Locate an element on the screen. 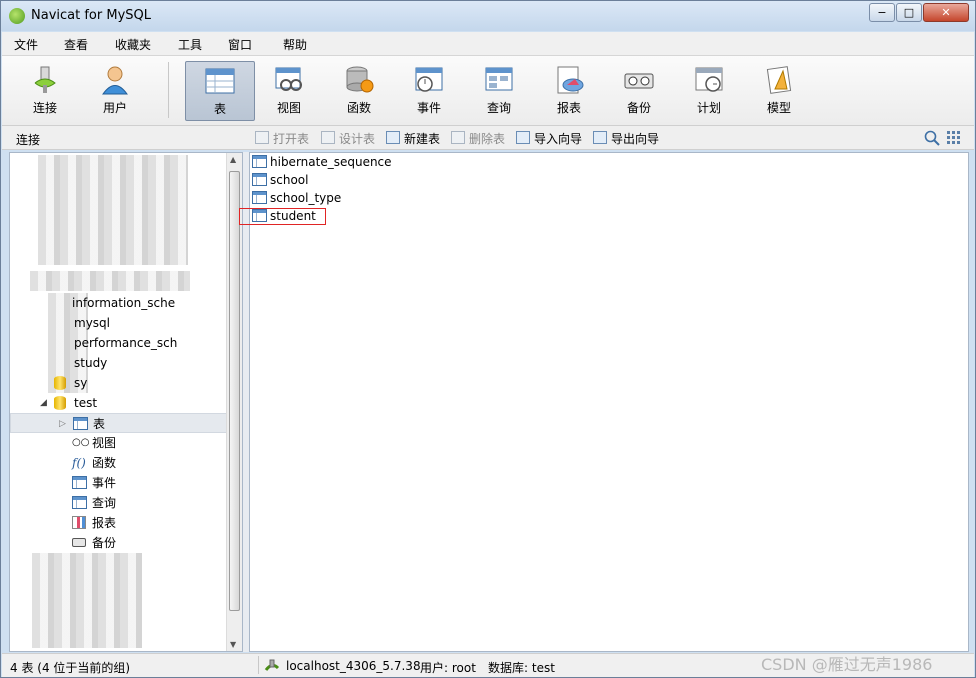  tree-db-item: study is located at coordinates (119, 363).